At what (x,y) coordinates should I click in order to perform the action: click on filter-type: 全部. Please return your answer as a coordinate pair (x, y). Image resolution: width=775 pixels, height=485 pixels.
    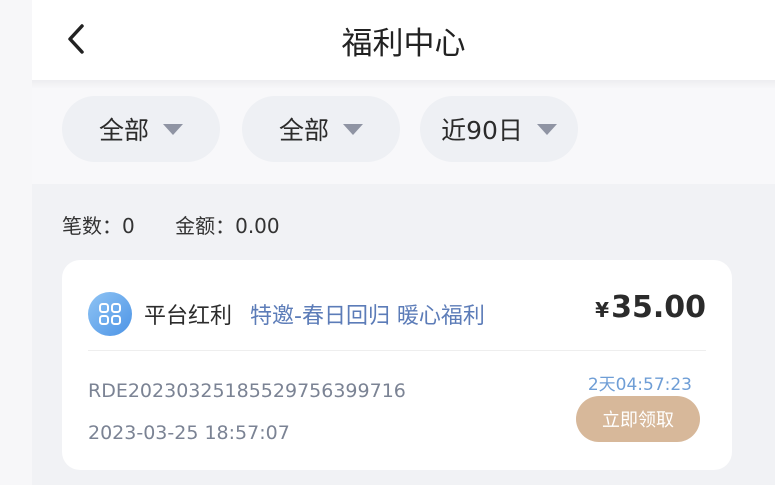
    Looking at the image, I should click on (141, 129).